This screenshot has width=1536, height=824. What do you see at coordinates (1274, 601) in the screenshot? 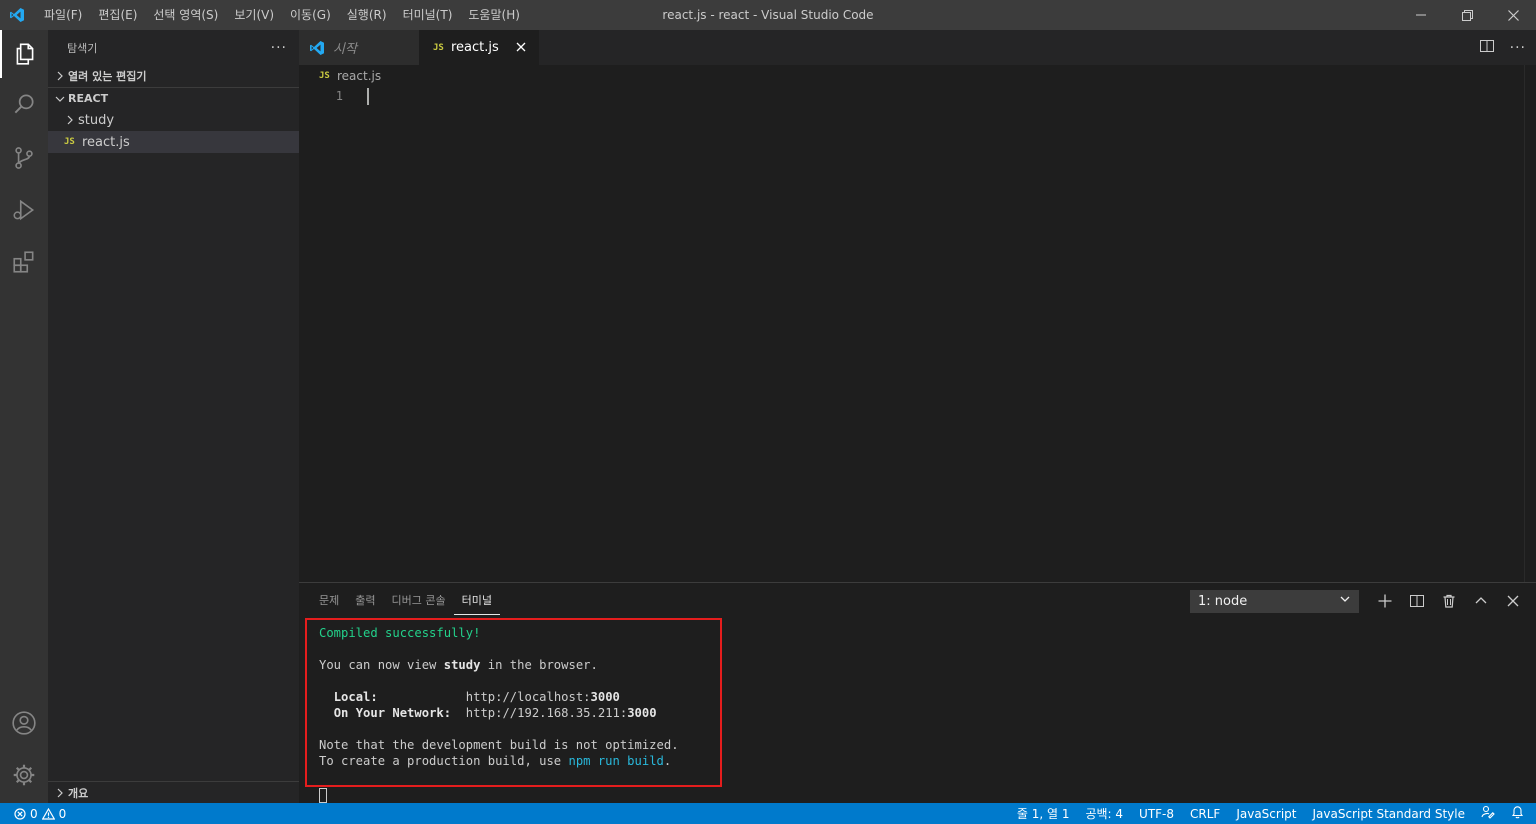
I see `terminal-select: 1: node` at bounding box center [1274, 601].